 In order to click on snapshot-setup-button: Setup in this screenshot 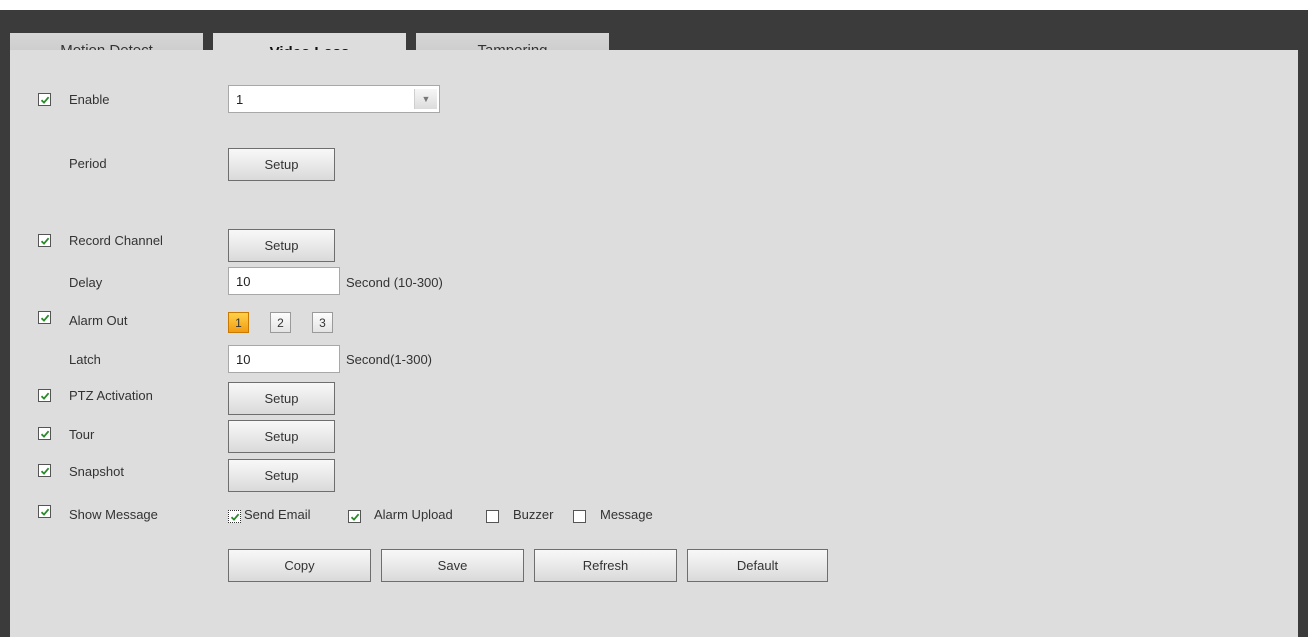, I will do `click(281, 475)`.